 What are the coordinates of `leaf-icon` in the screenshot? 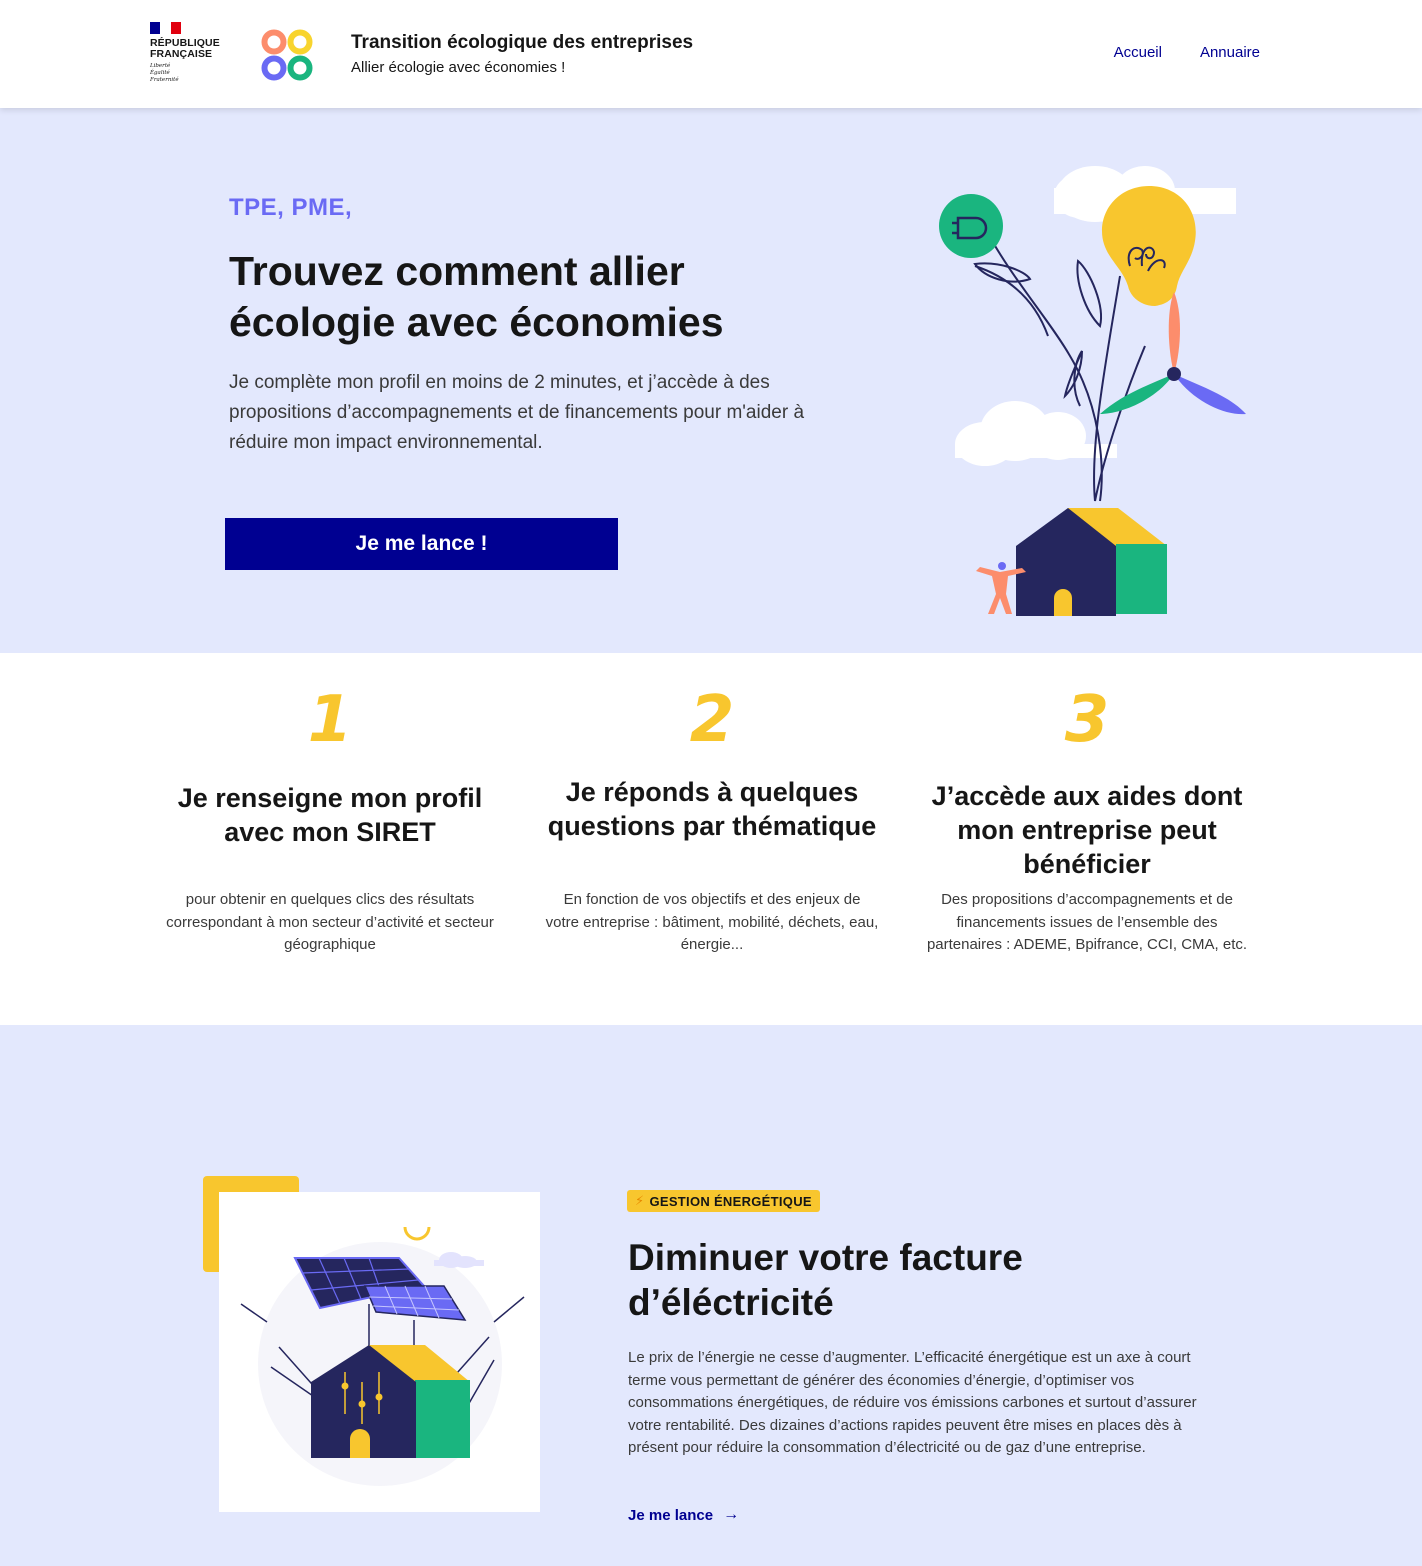 It's located at (1089, 293).